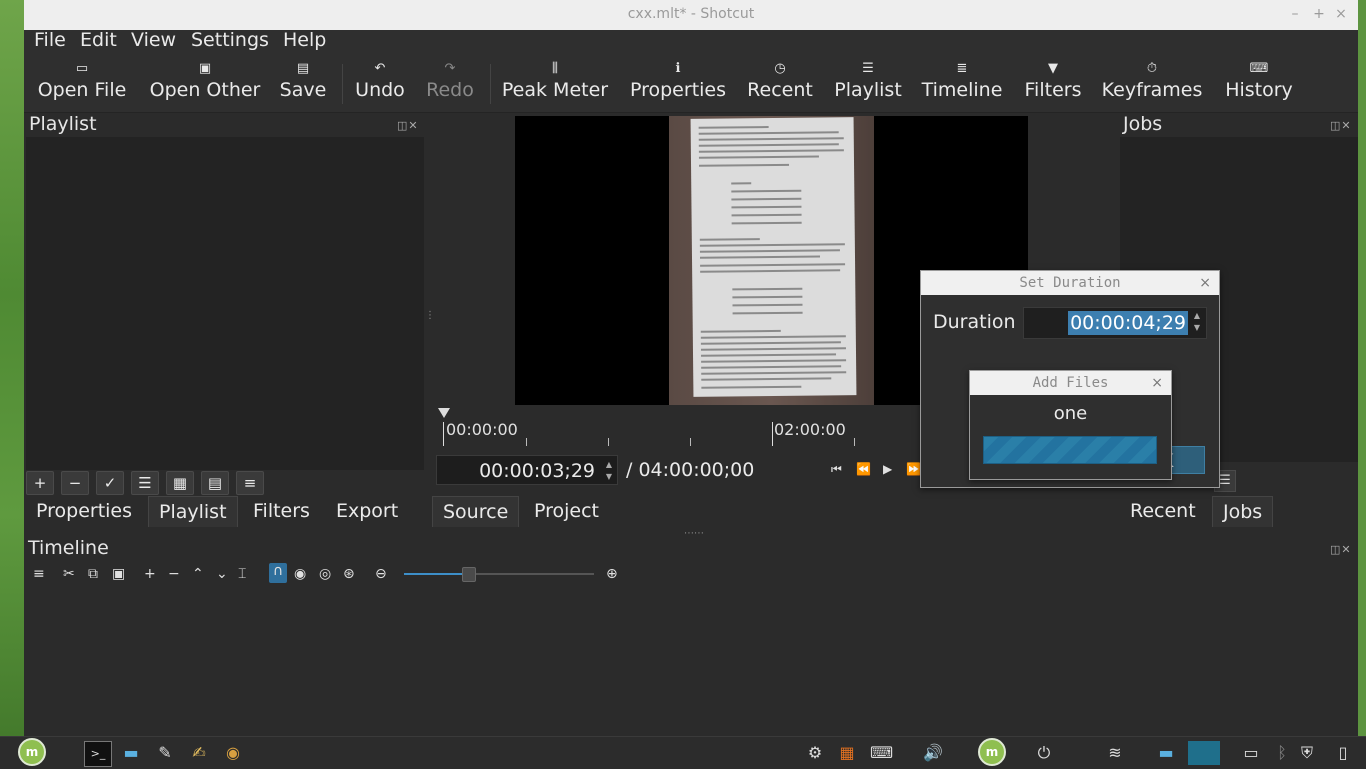 Image resolution: width=1366 pixels, height=769 pixels. I want to click on ripple-icon: ◎, so click(325, 574).